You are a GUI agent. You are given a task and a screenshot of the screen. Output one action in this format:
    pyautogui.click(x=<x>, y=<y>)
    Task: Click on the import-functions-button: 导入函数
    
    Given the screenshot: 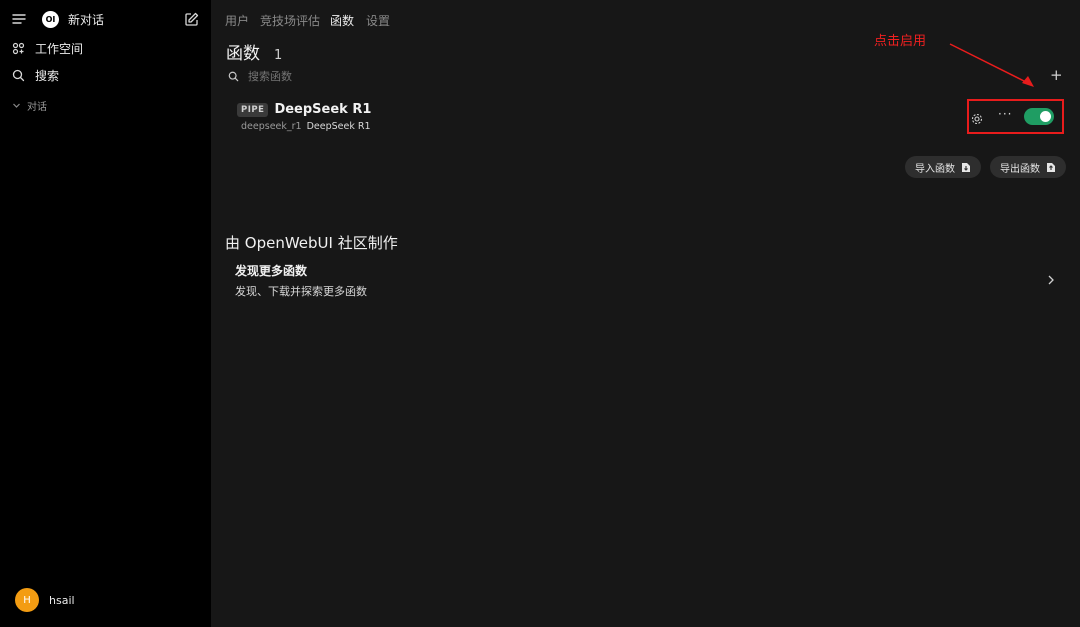 What is the action you would take?
    pyautogui.click(x=943, y=167)
    